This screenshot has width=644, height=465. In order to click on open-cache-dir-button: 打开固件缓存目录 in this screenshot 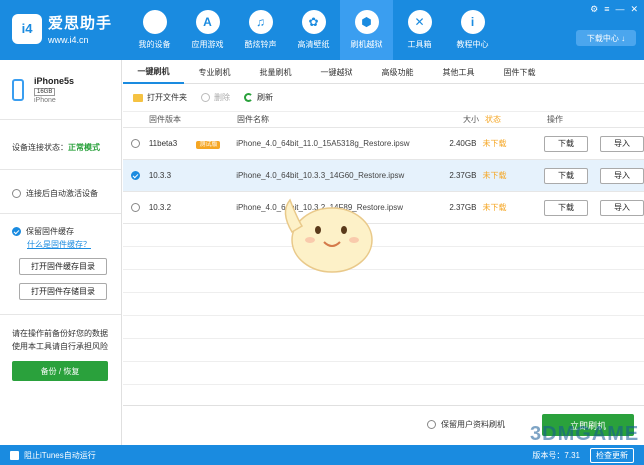, I will do `click(63, 266)`.